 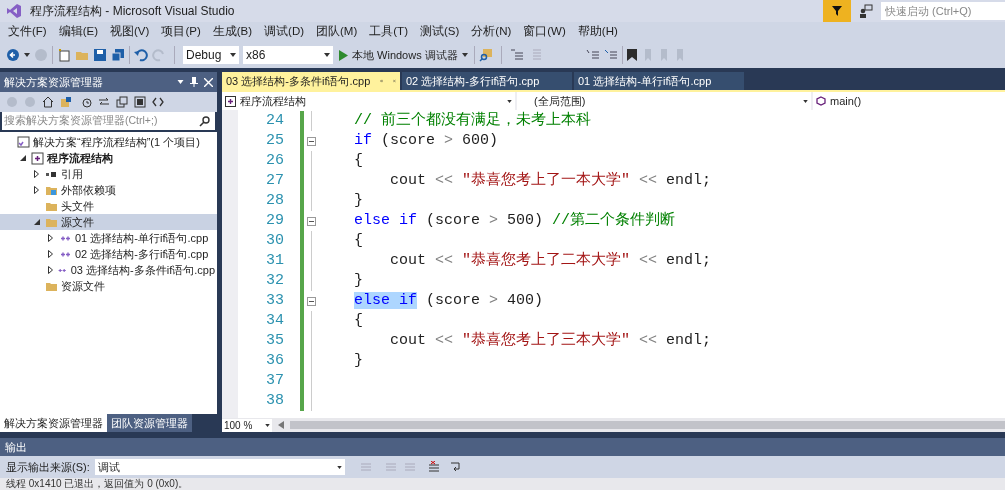 What do you see at coordinates (281, 425) in the screenshot?
I see `scroll-left-icon` at bounding box center [281, 425].